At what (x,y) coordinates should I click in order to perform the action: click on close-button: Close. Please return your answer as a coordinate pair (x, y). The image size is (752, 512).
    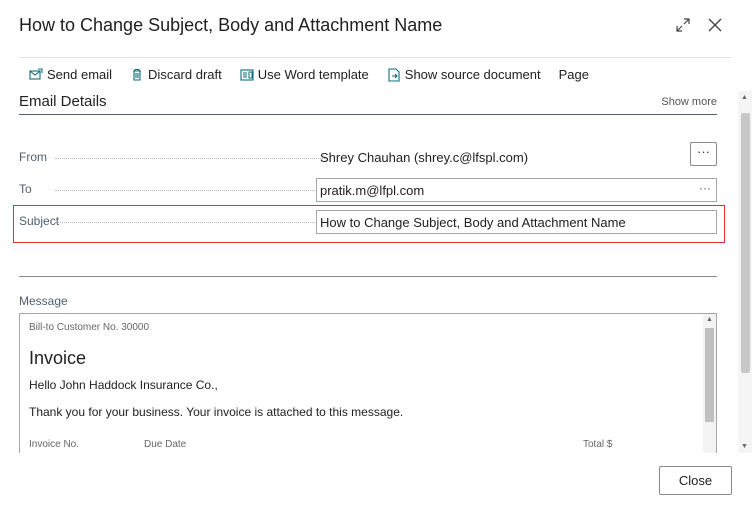
    Looking at the image, I should click on (695, 480).